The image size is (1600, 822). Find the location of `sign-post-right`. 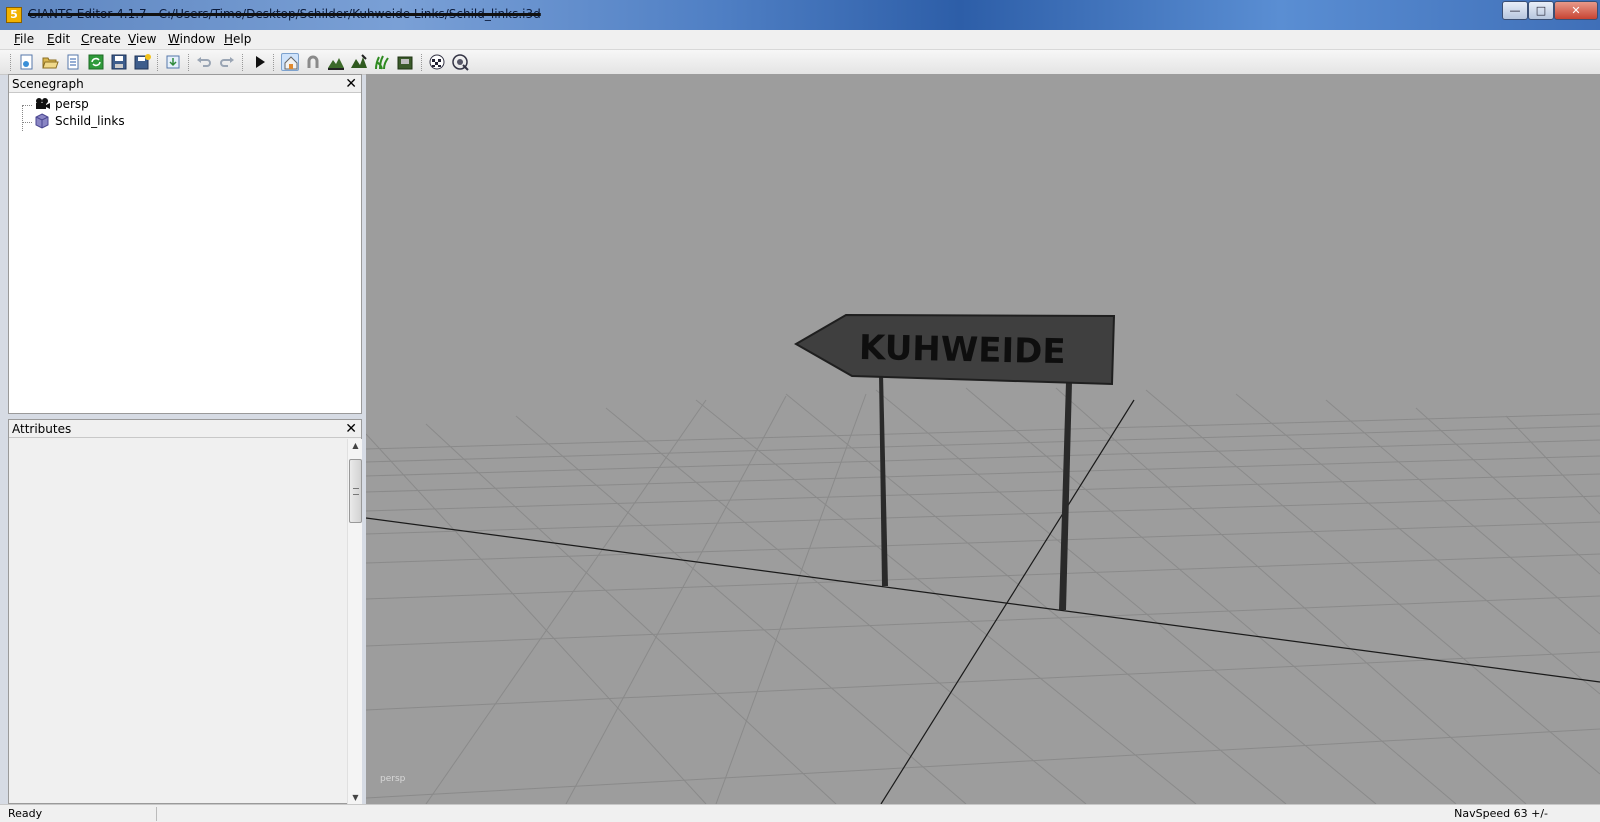

sign-post-right is located at coordinates (1065, 496).